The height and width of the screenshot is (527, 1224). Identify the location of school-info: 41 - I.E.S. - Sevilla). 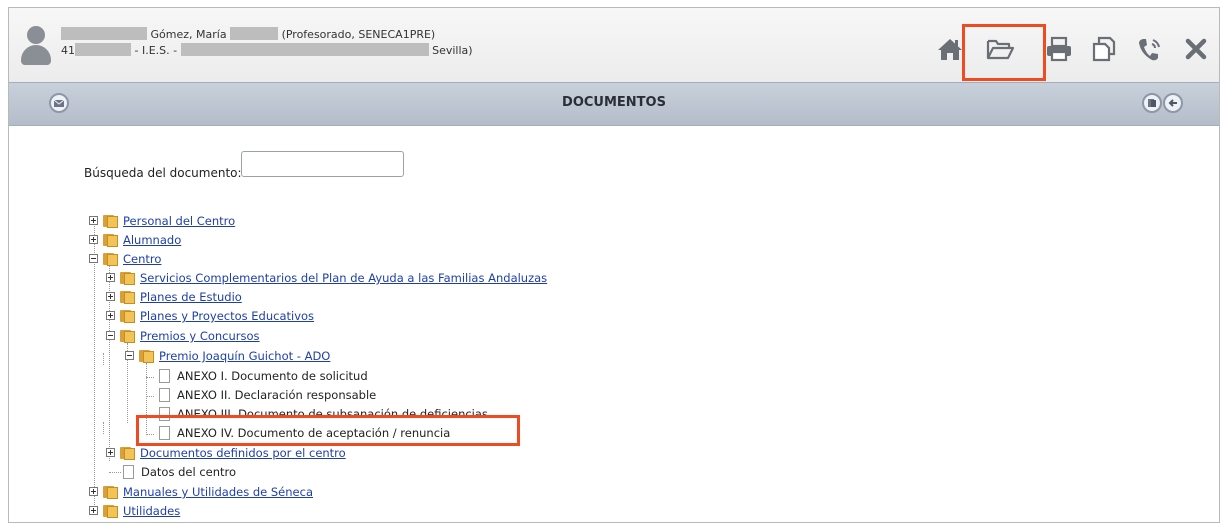
(267, 50).